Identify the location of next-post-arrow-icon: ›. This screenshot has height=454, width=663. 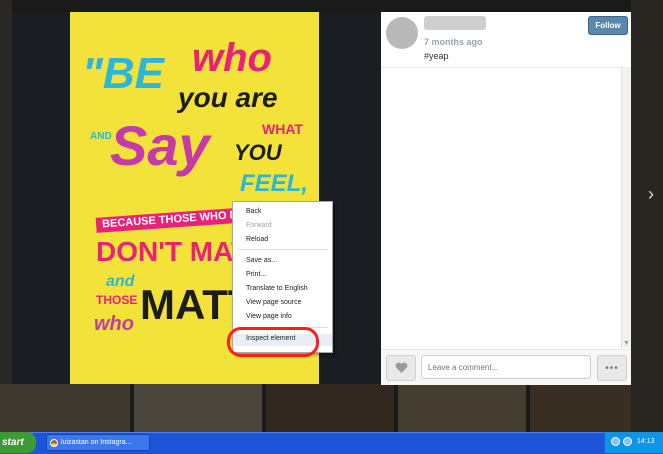
(651, 194).